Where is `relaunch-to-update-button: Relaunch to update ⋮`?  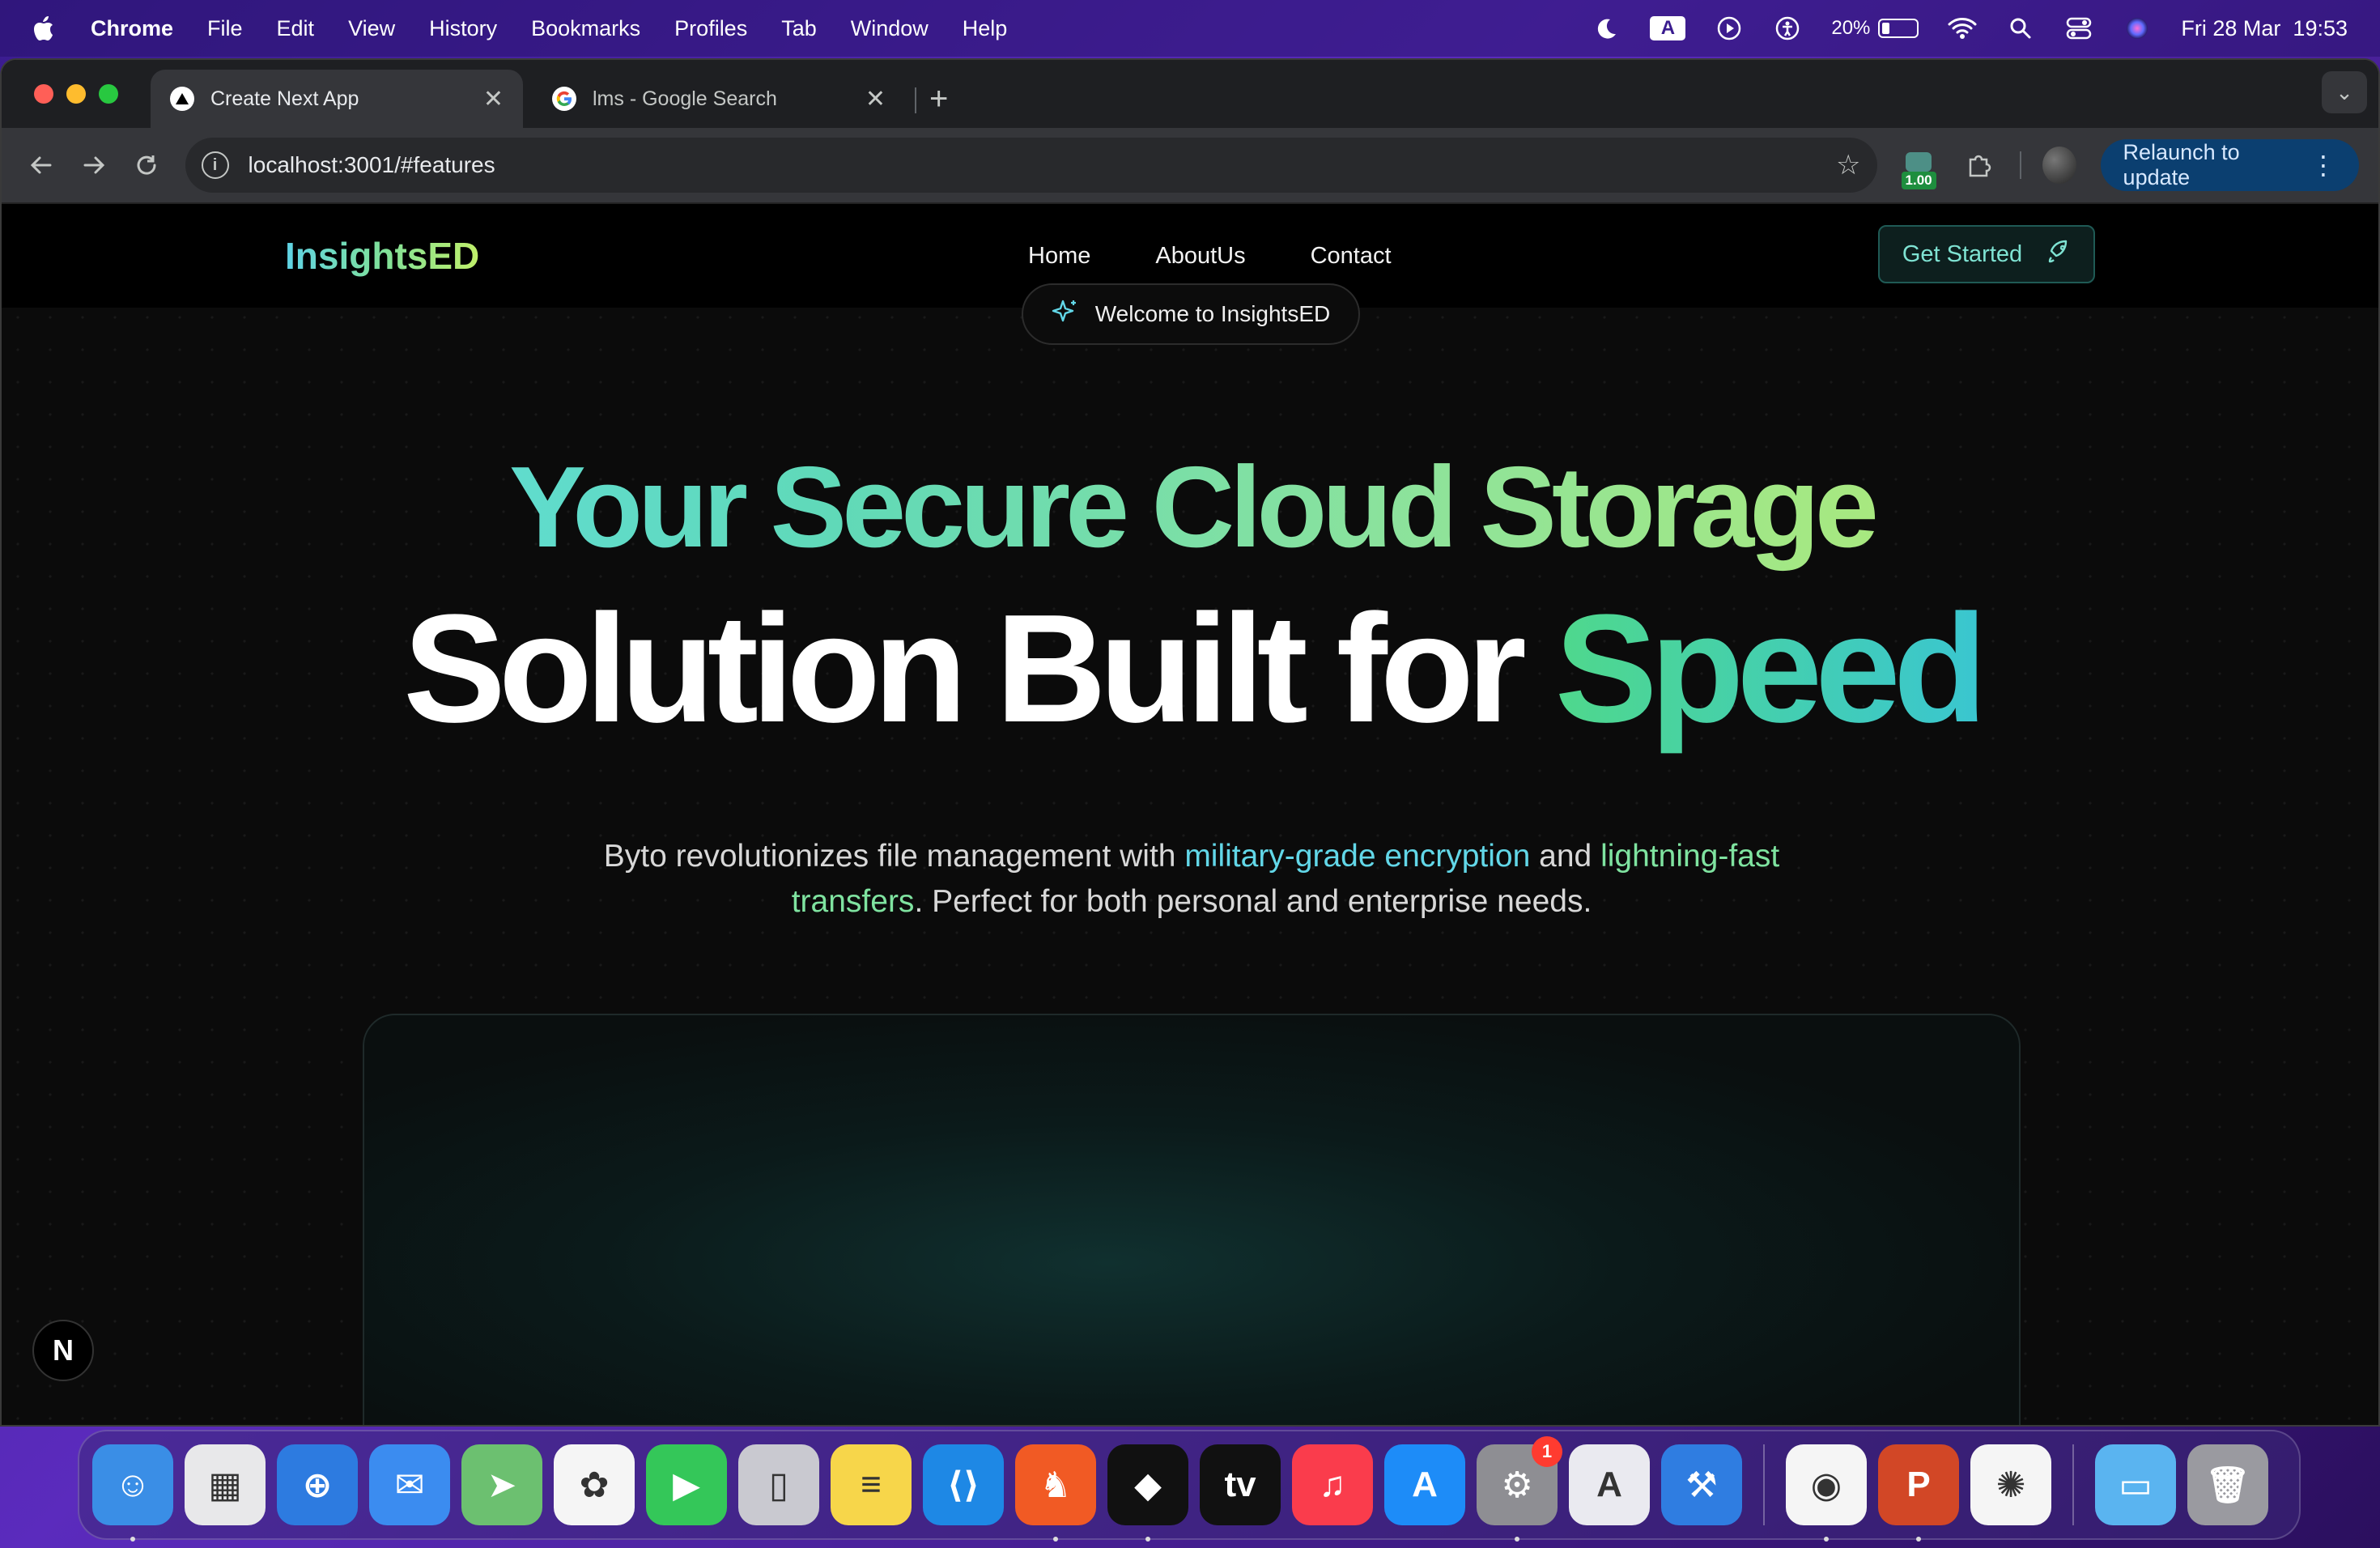 relaunch-to-update-button: Relaunch to update ⋮ is located at coordinates (2230, 165).